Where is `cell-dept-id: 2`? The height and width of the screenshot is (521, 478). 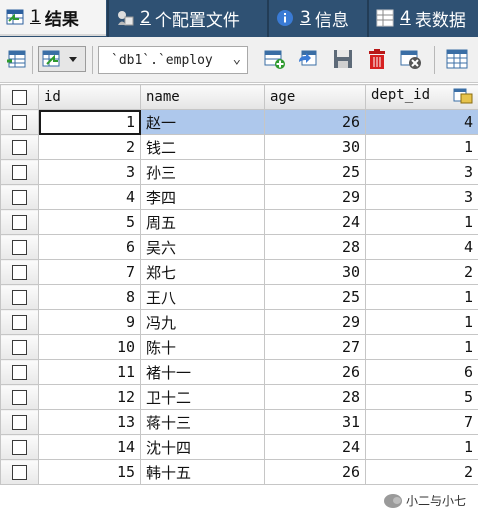 cell-dept-id: 2 is located at coordinates (421, 272).